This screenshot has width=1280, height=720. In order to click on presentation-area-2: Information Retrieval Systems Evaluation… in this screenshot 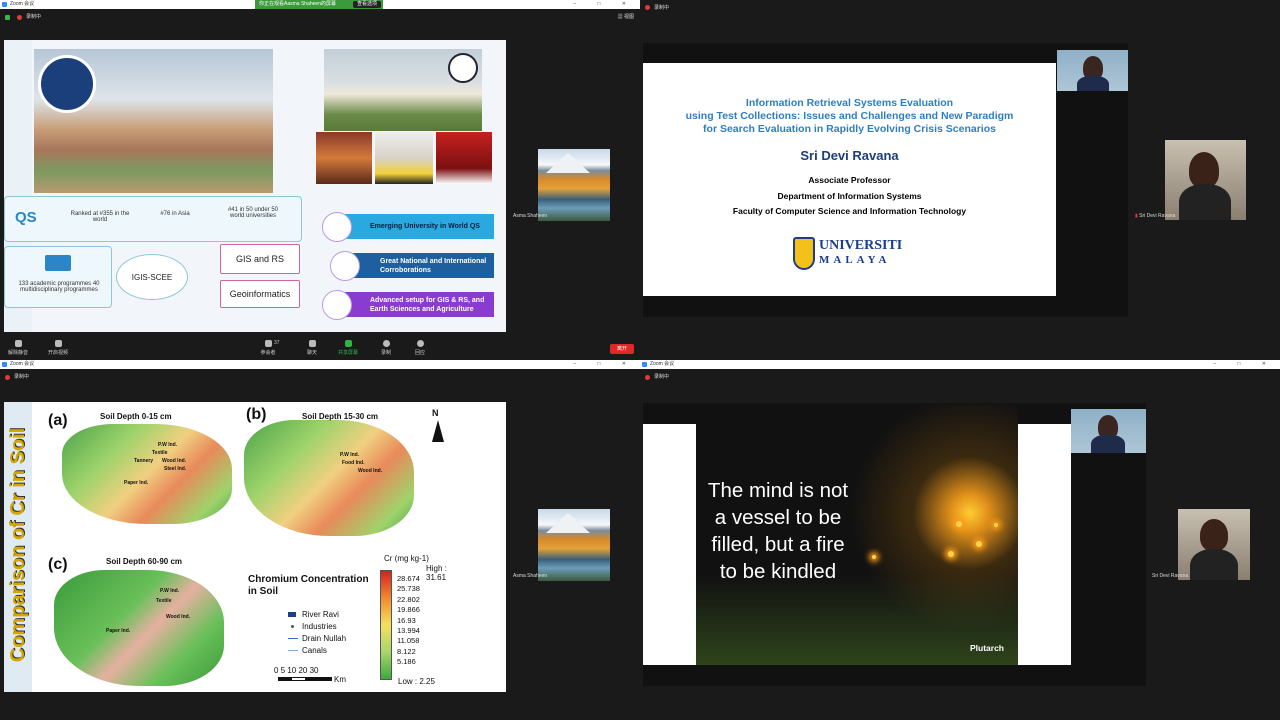, I will do `click(885, 180)`.